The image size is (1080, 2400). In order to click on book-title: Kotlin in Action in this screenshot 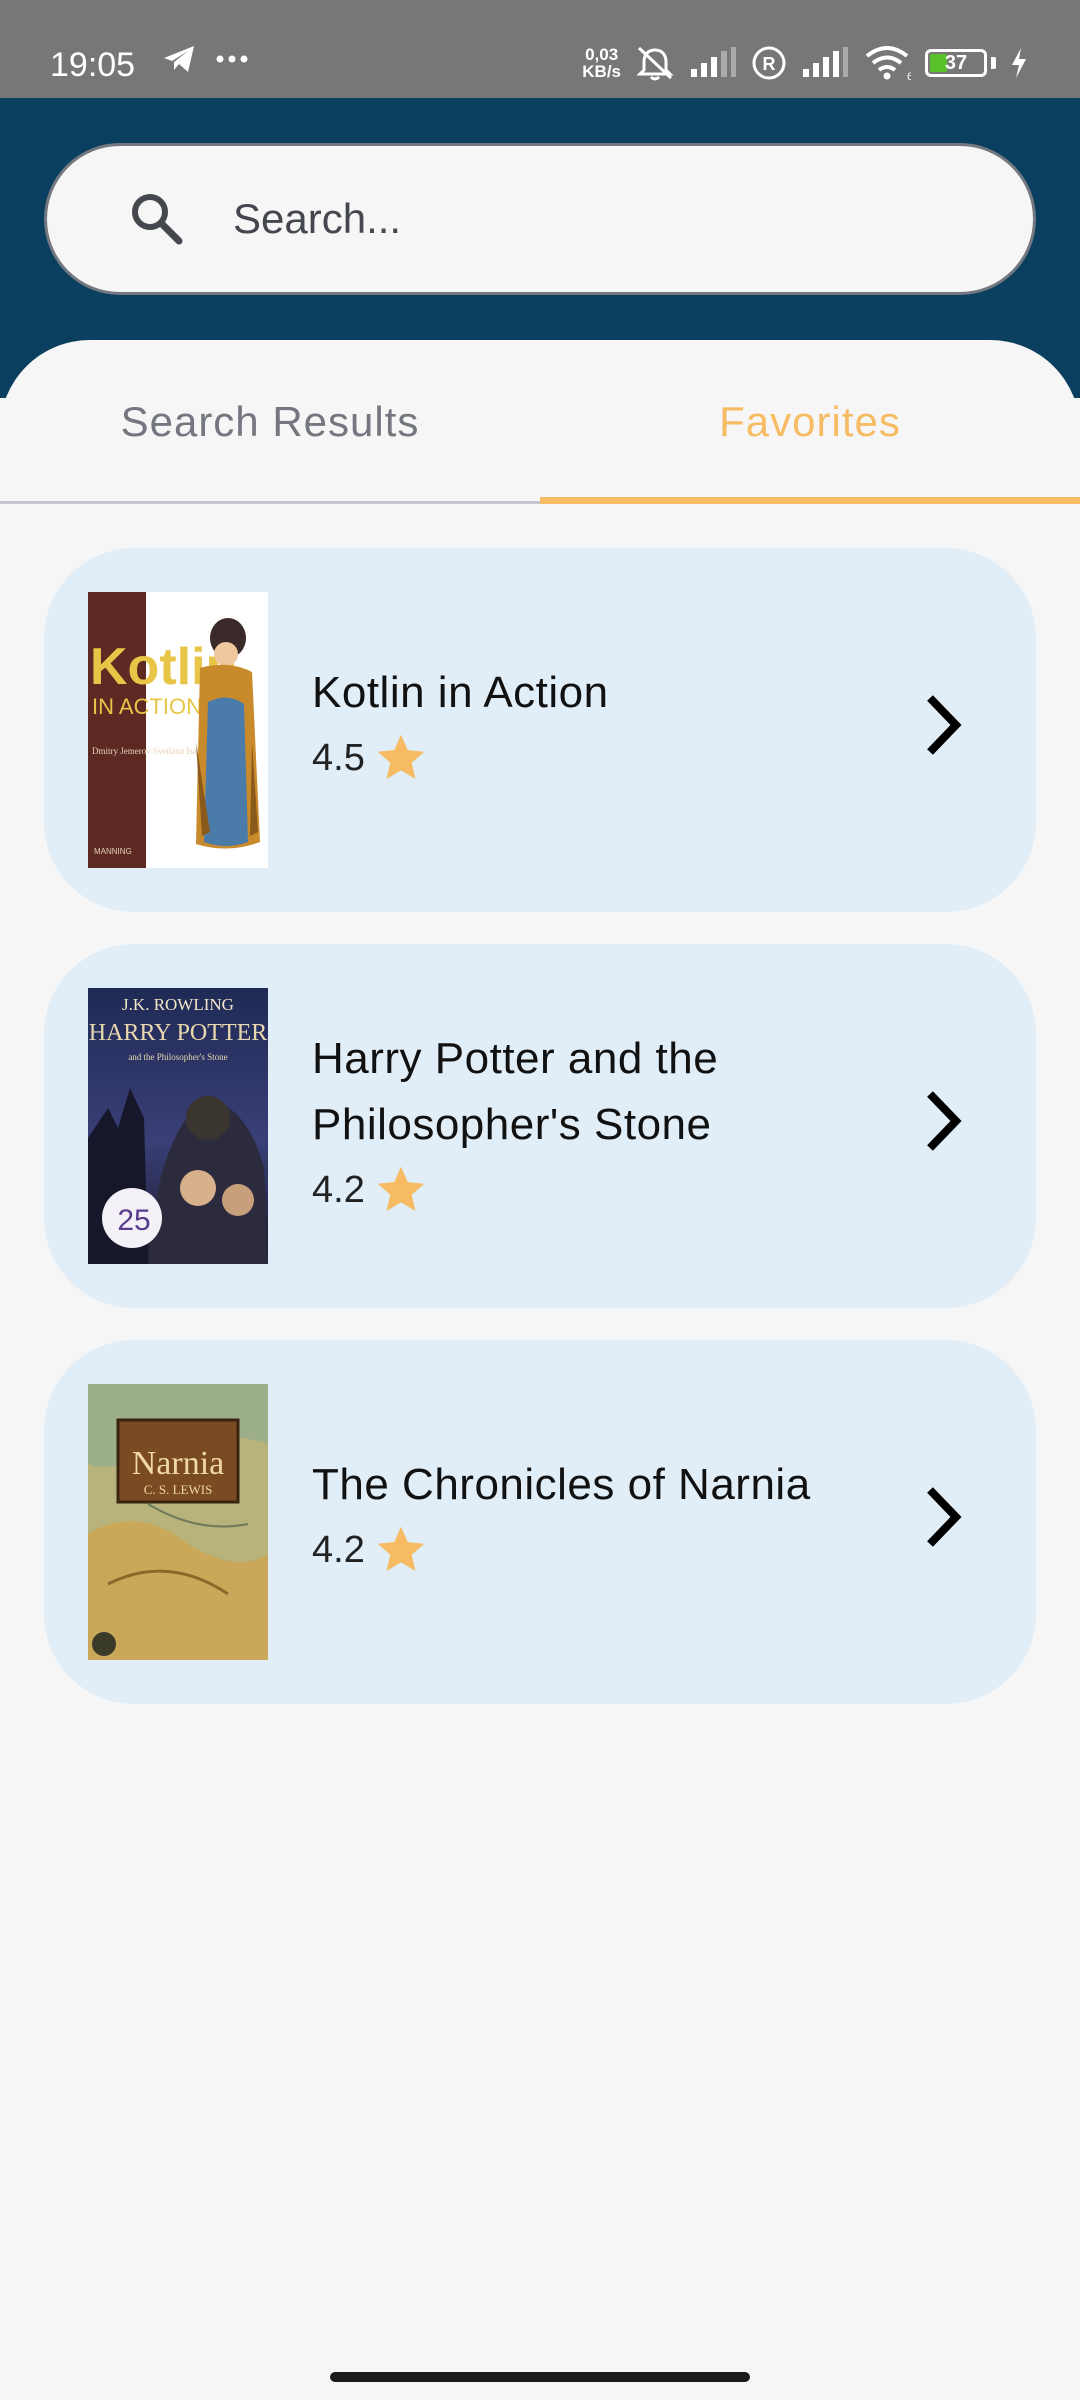, I will do `click(460, 692)`.